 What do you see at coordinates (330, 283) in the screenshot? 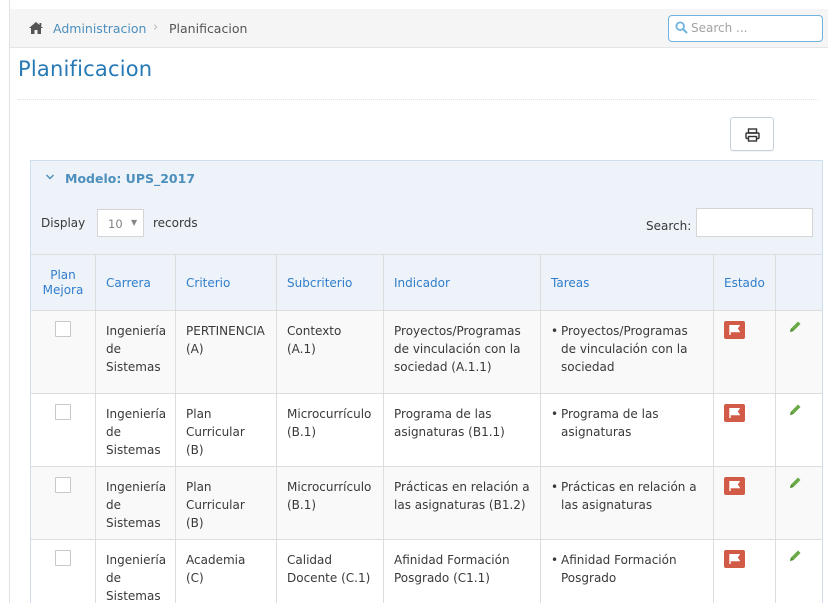
I see `col-header-subcriterio: Subcriterio` at bounding box center [330, 283].